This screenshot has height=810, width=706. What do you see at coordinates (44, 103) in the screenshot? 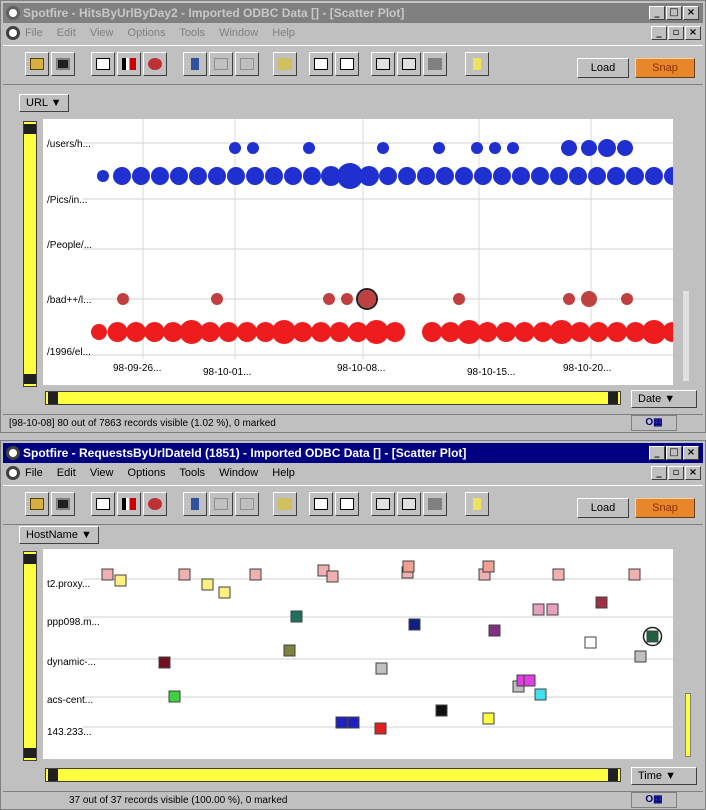
I see `y-axis-column-select: URL ▼` at bounding box center [44, 103].